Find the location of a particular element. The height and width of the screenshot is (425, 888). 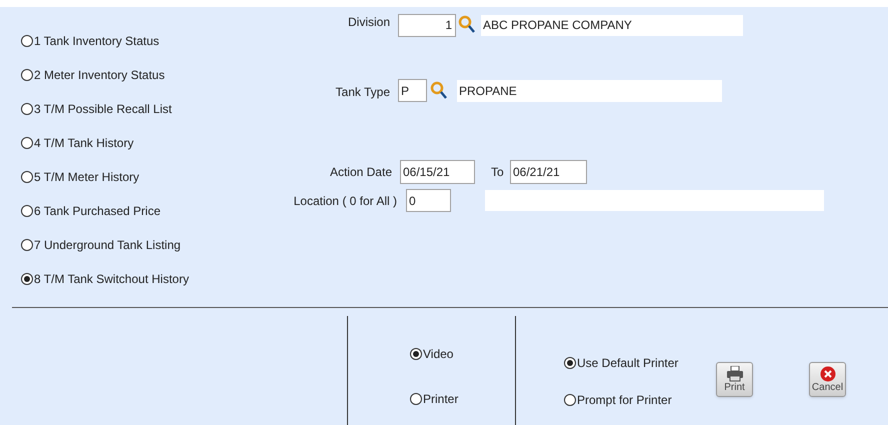

option-label: 1 Tank Inventory Status is located at coordinates (97, 41).